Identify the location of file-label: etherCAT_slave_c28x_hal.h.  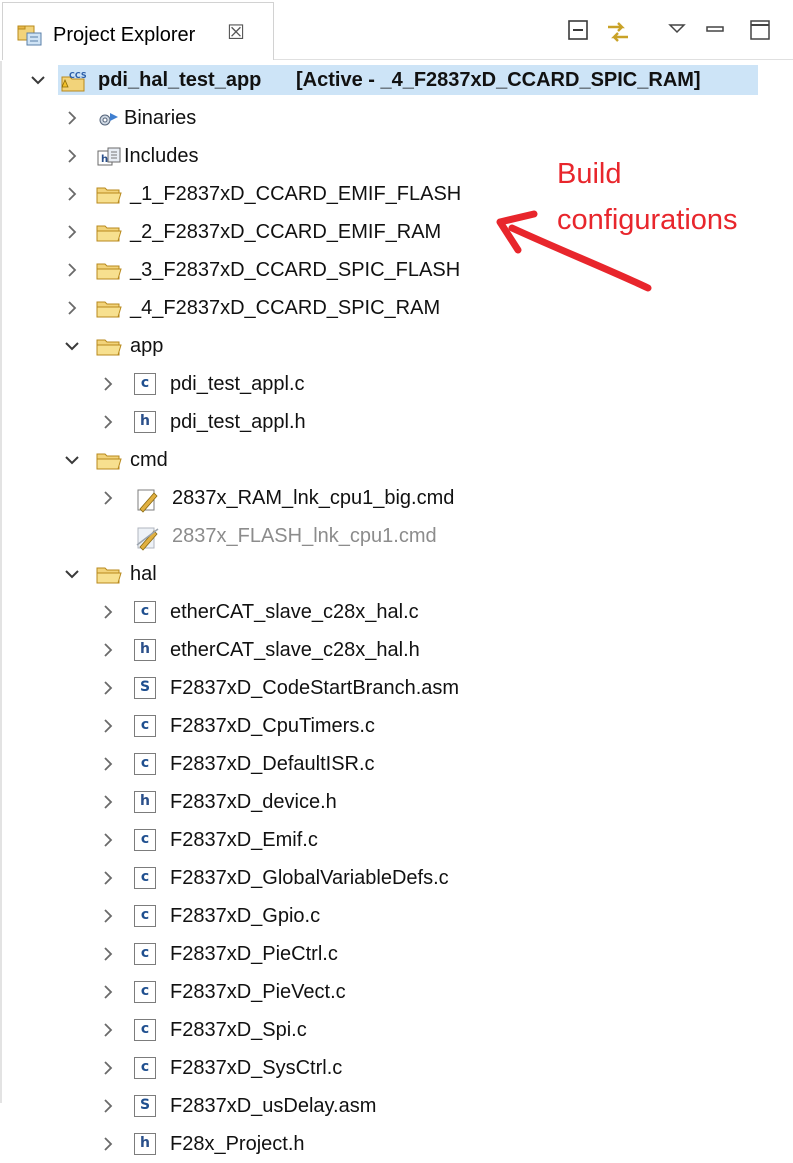
(295, 650).